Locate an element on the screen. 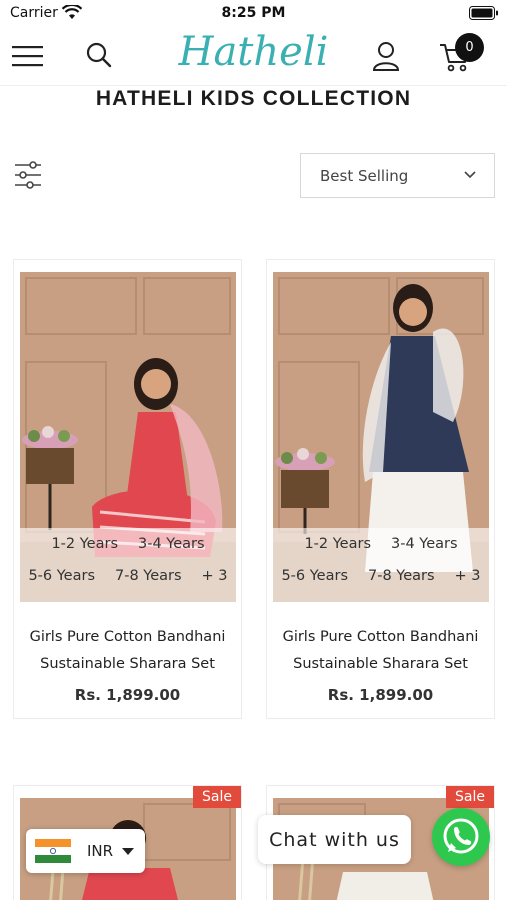  chat-with-us-bubble: Chat with us is located at coordinates (334, 839).